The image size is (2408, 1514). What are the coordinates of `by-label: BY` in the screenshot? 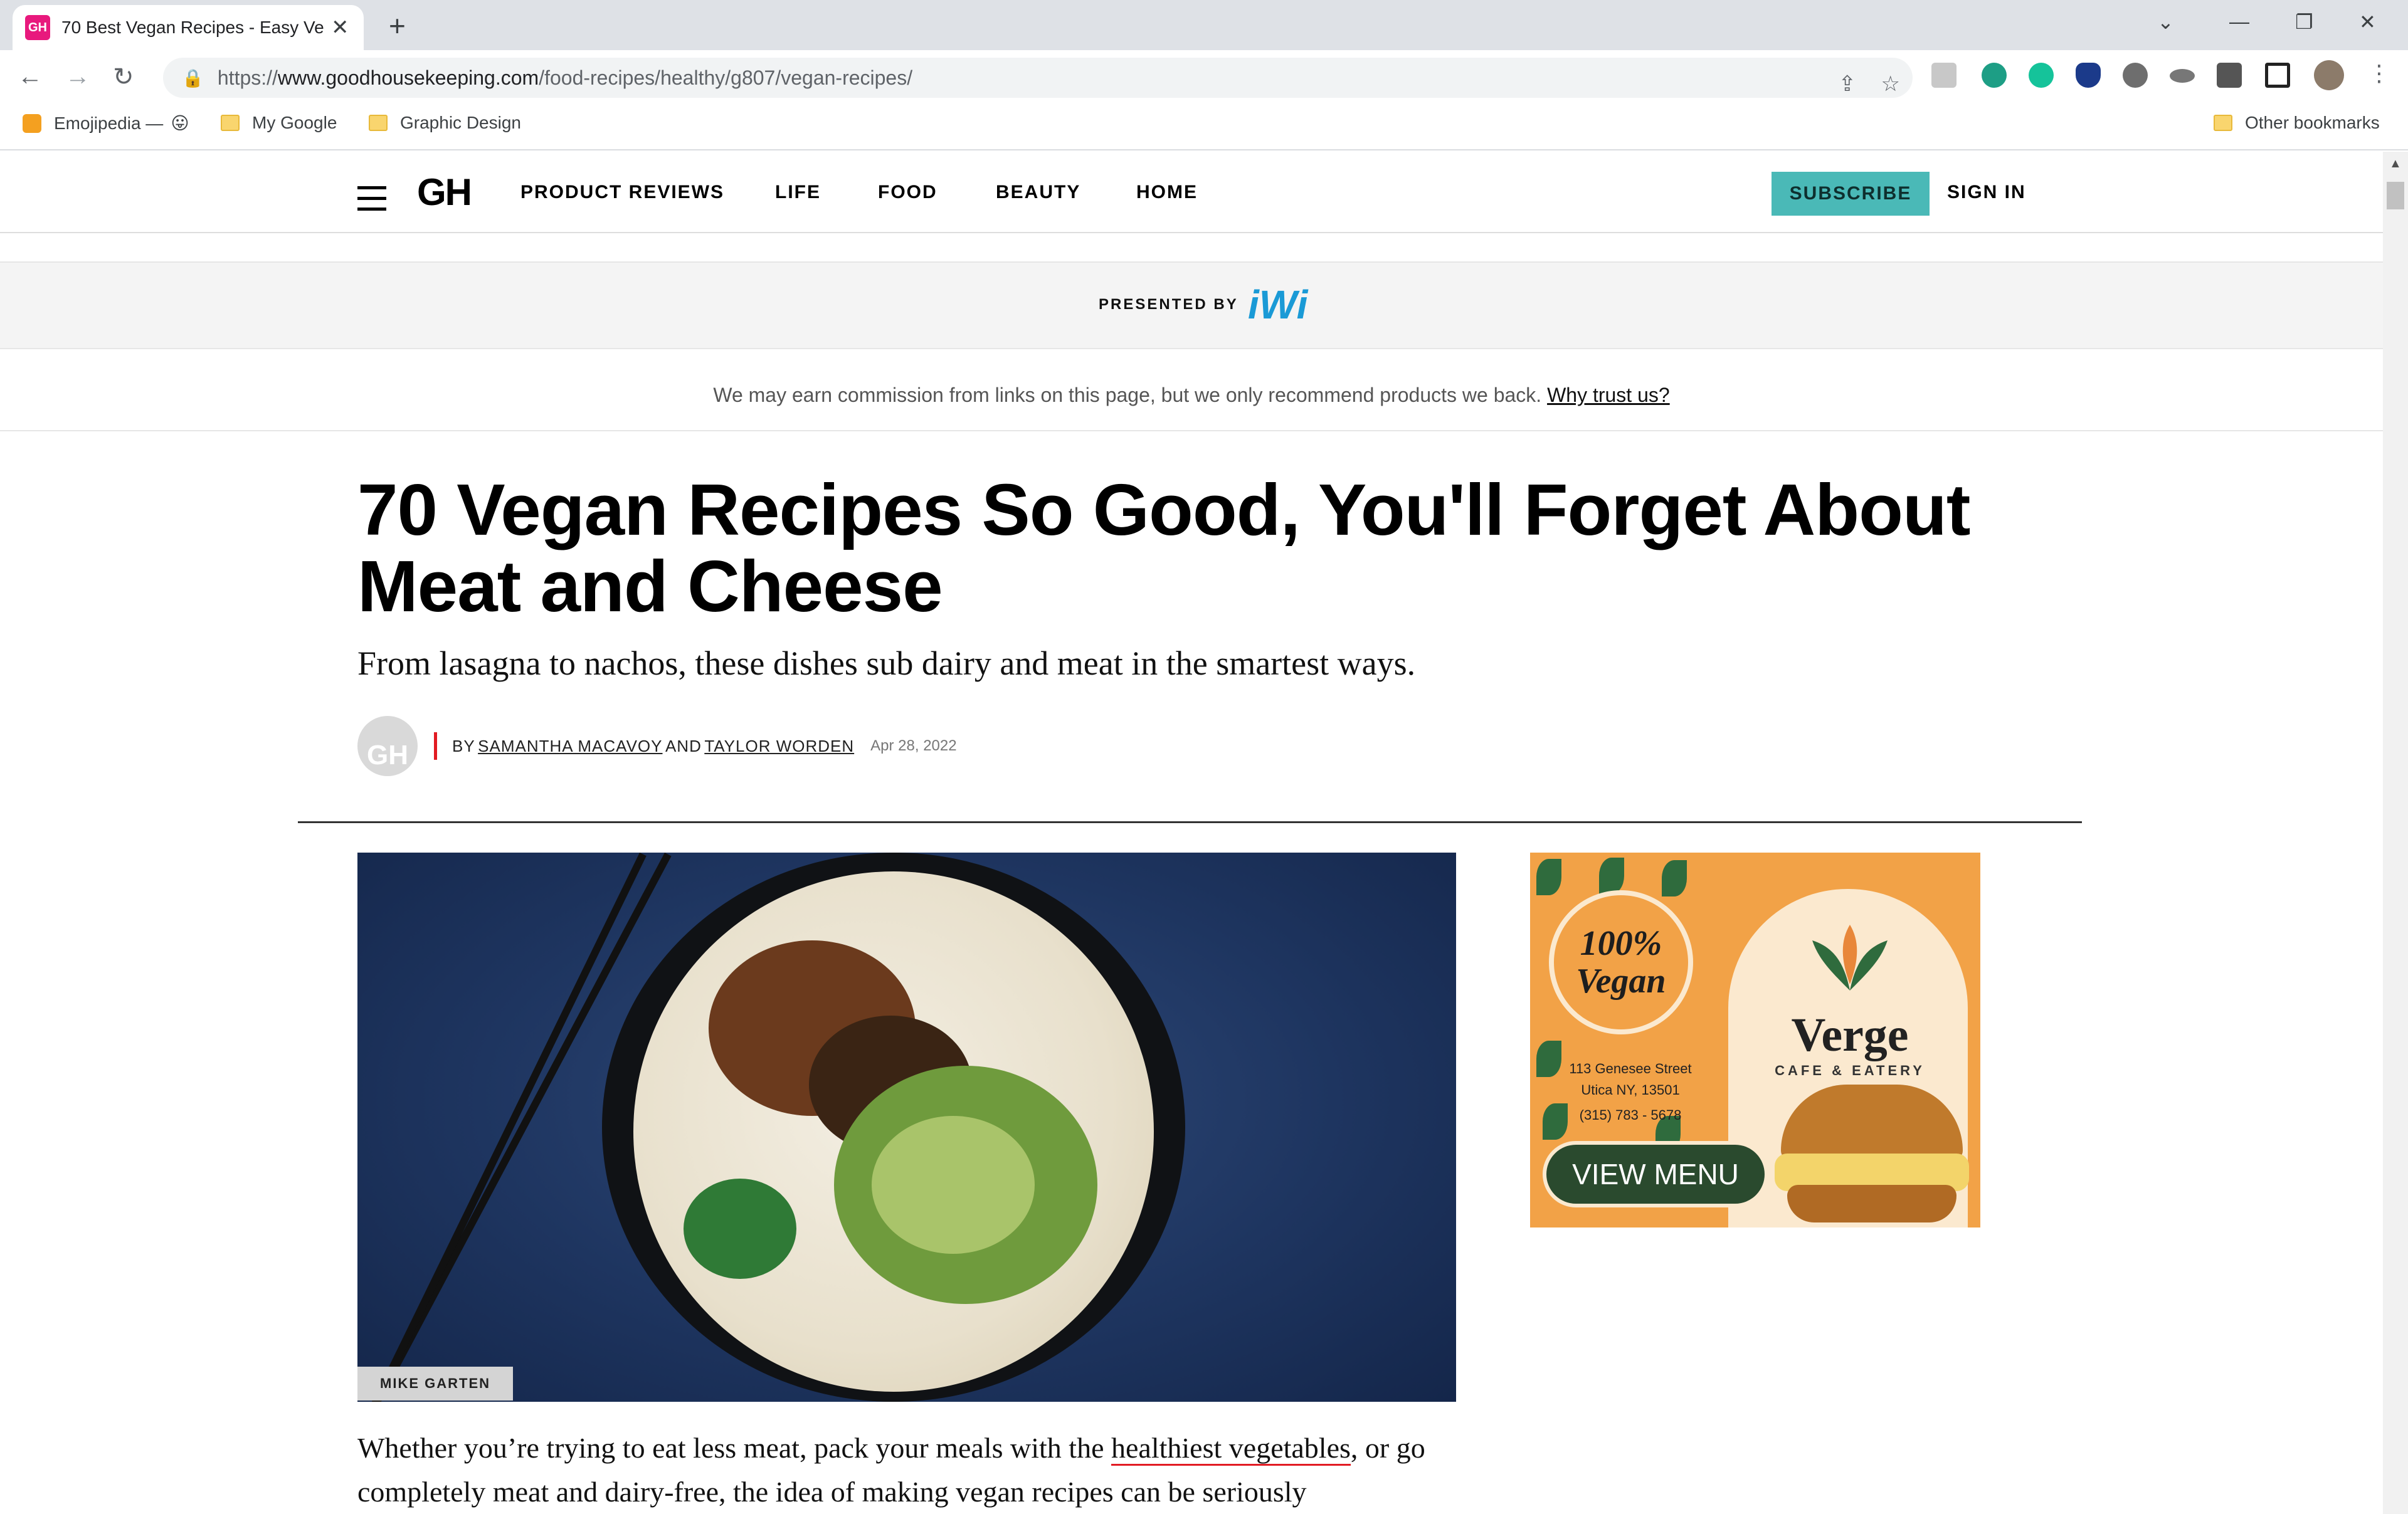 It's located at (463, 745).